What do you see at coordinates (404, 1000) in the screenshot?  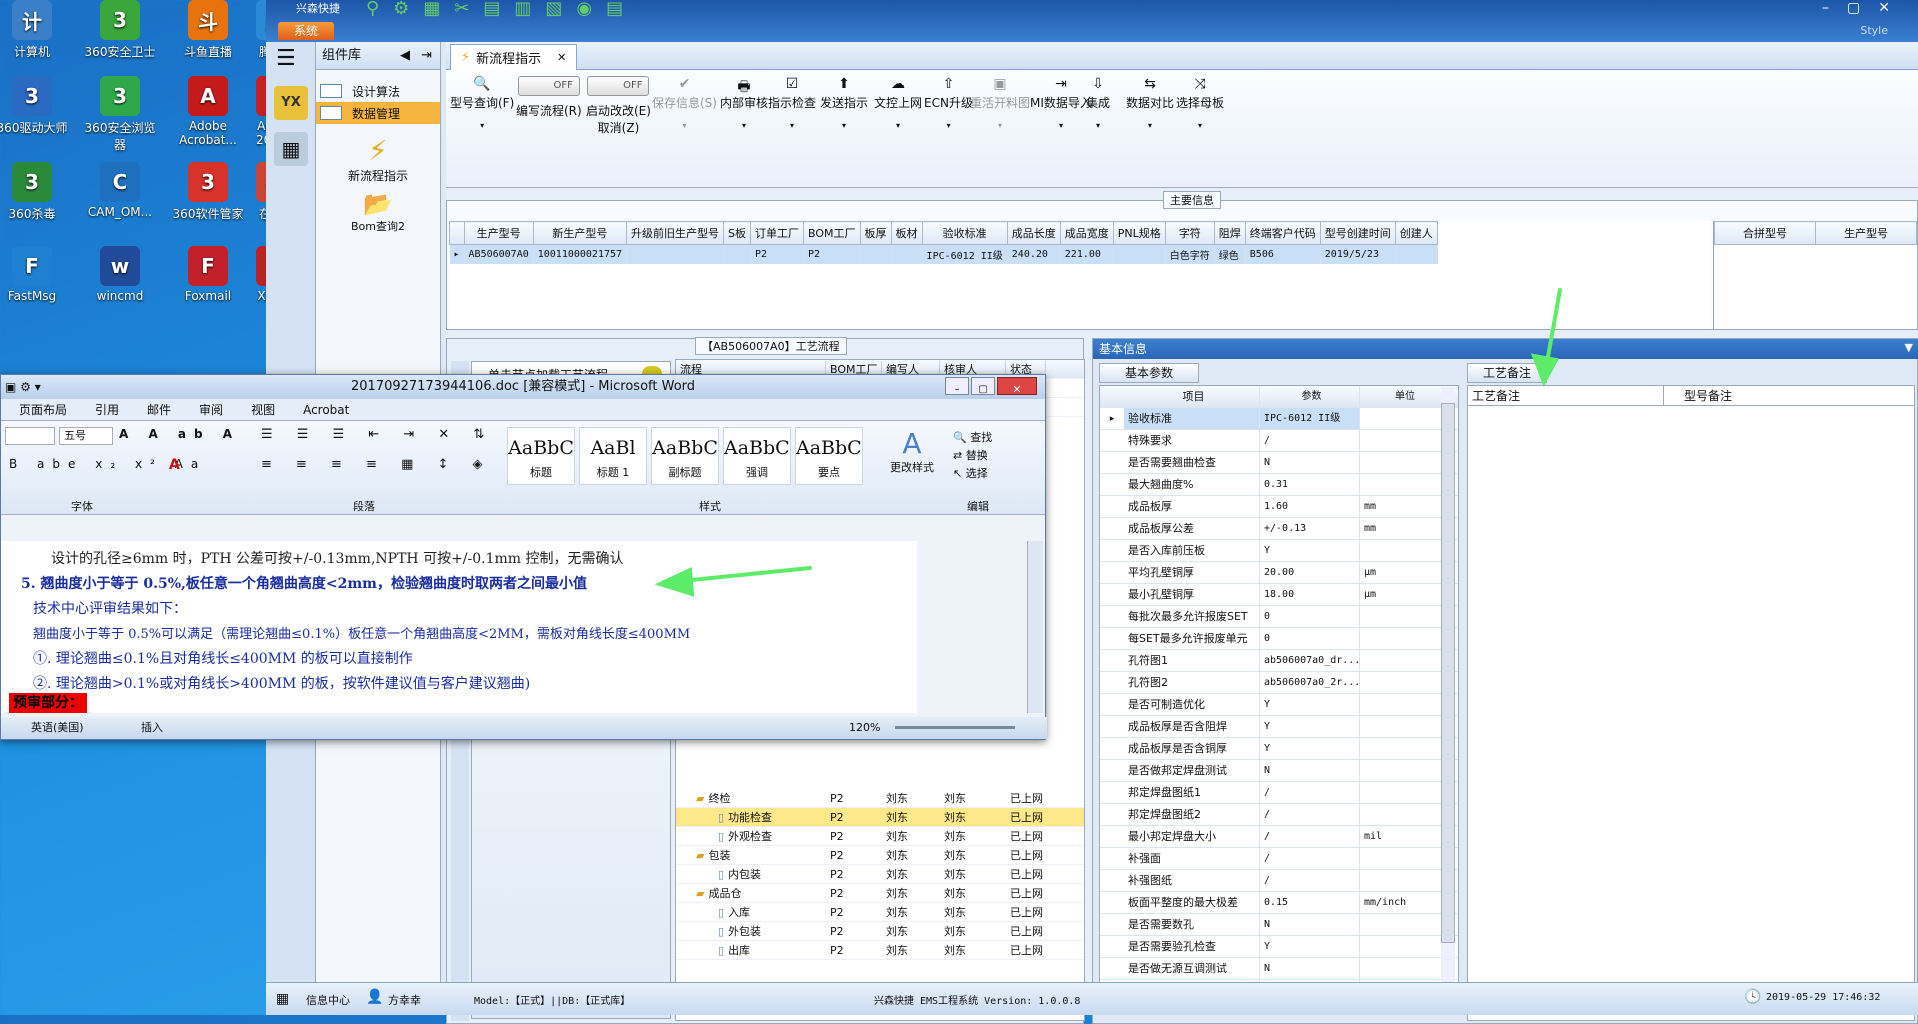 I see `user-name: 方幸幸` at bounding box center [404, 1000].